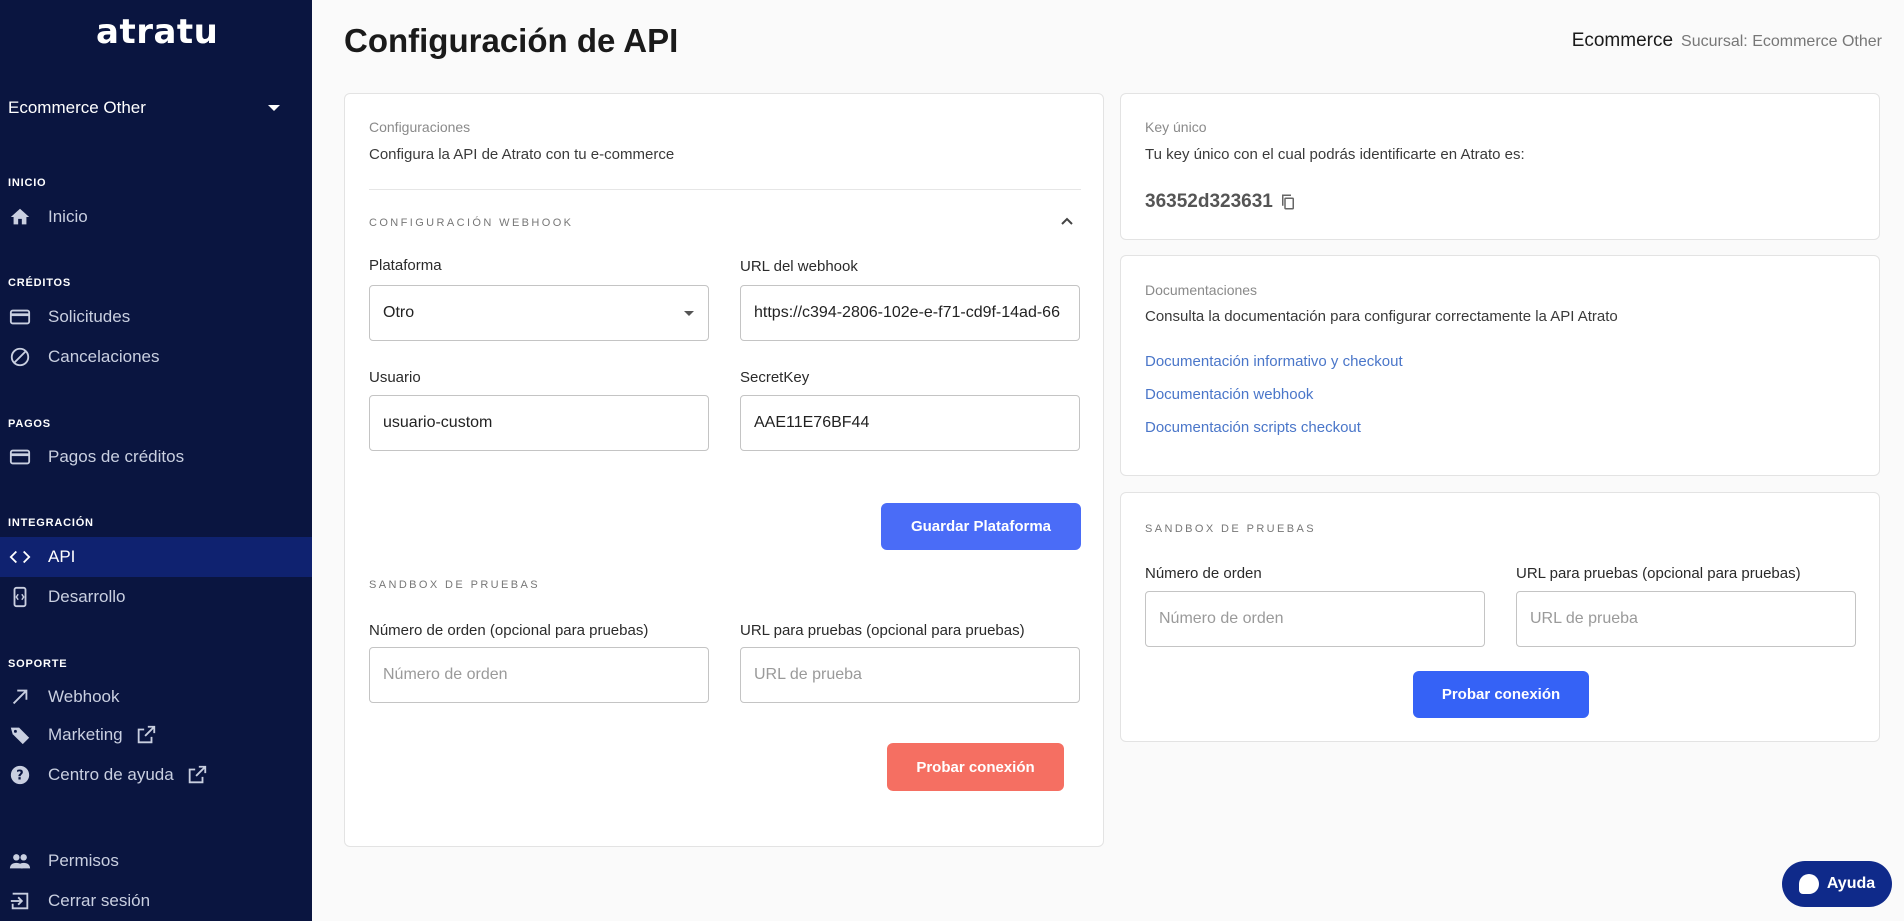 The image size is (1904, 921). I want to click on sidebar-item-webhook: Webhook, so click(156, 697).